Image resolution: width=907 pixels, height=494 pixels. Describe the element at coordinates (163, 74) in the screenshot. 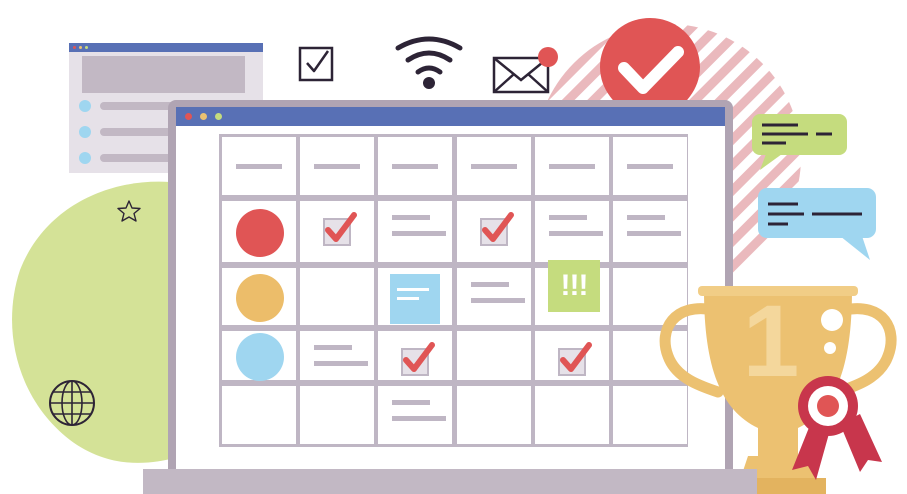

I see `banner-placeholder` at that location.